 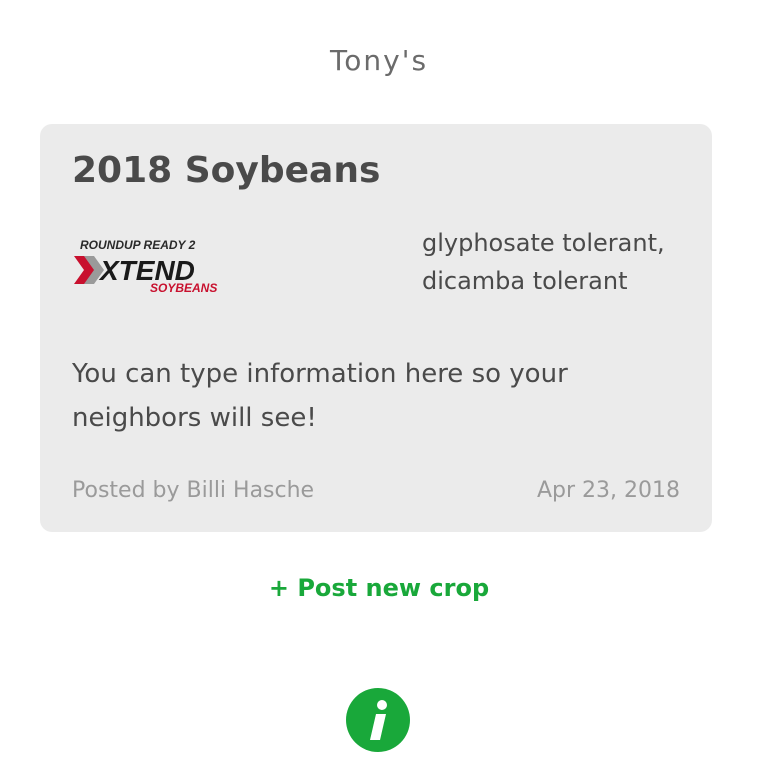 What do you see at coordinates (557, 262) in the screenshot?
I see `trait-list: glyphosate tolerant, dicamba tolerant` at bounding box center [557, 262].